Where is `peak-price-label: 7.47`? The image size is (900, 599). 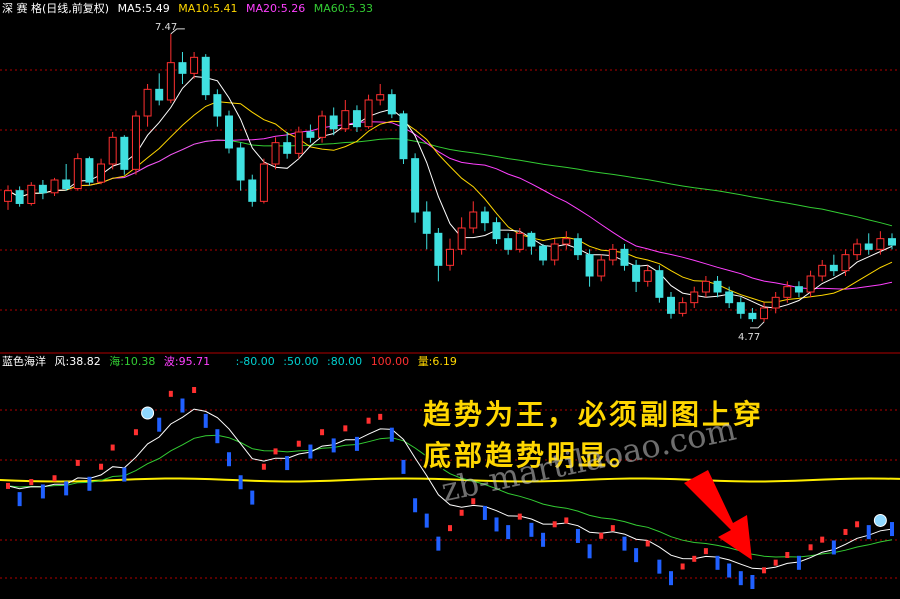 peak-price-label: 7.47 is located at coordinates (166, 27).